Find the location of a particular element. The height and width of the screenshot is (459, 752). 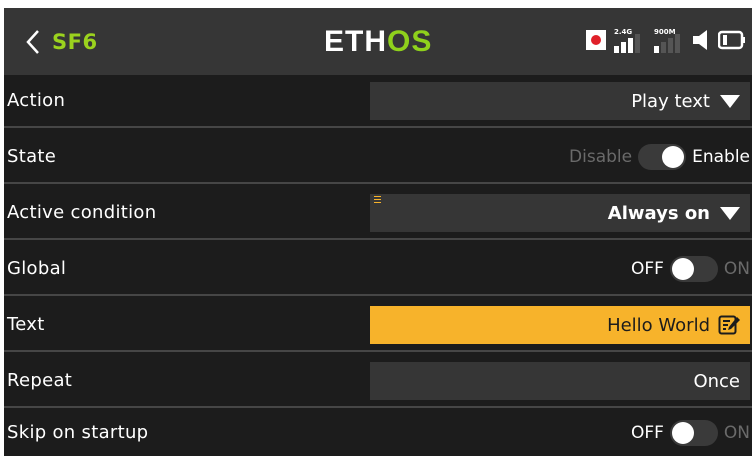

row-state: State Disable Enable is located at coordinates (378, 156).